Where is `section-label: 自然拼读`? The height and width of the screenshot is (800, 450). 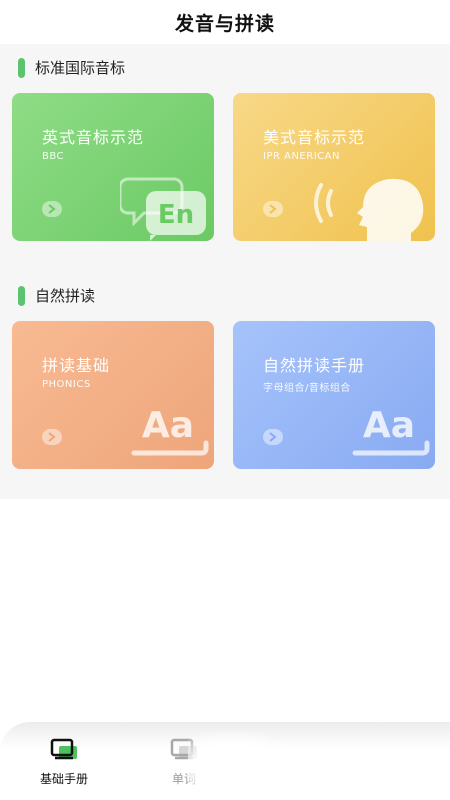 section-label: 自然拼读 is located at coordinates (65, 296).